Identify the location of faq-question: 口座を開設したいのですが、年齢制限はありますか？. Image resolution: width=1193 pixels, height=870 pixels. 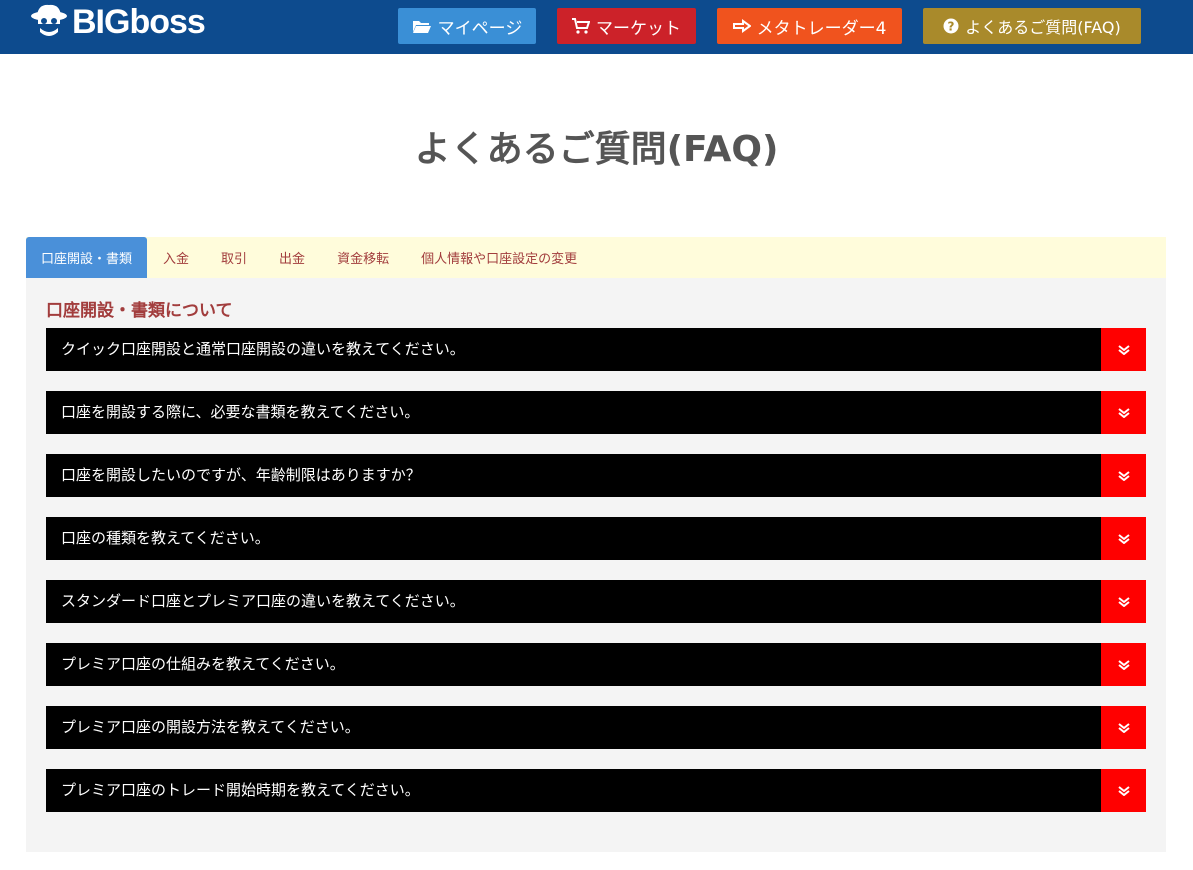
(241, 475).